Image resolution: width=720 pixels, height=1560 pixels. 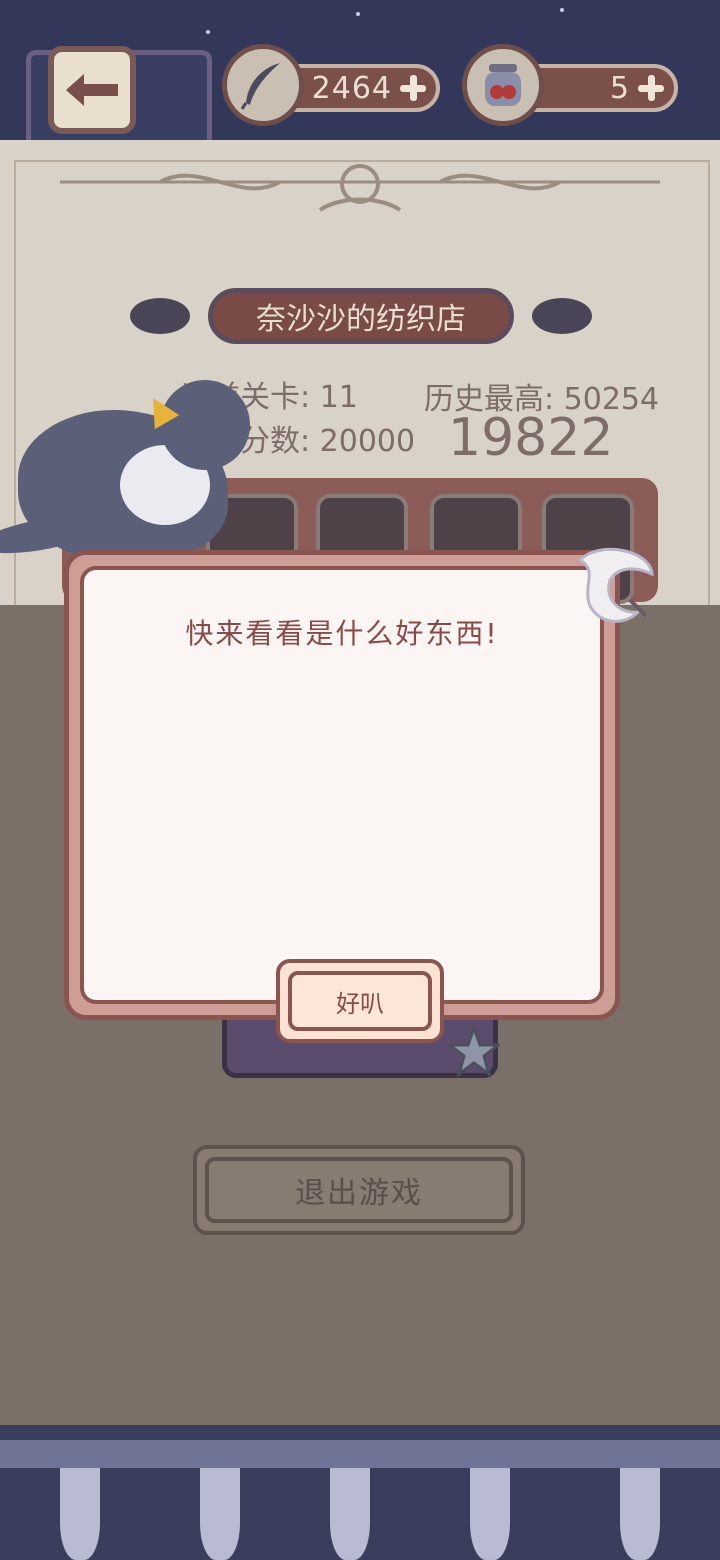 What do you see at coordinates (160, 316) in the screenshot?
I see `banner-wing-left` at bounding box center [160, 316].